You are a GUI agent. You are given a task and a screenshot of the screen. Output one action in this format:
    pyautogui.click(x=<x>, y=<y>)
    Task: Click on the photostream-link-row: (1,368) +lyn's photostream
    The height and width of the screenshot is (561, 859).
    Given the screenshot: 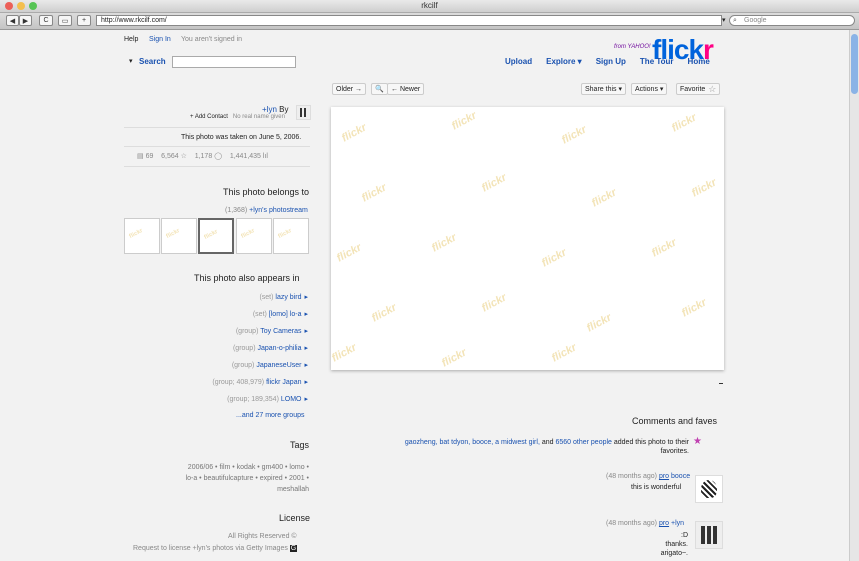 What is the action you would take?
    pyautogui.click(x=266, y=210)
    